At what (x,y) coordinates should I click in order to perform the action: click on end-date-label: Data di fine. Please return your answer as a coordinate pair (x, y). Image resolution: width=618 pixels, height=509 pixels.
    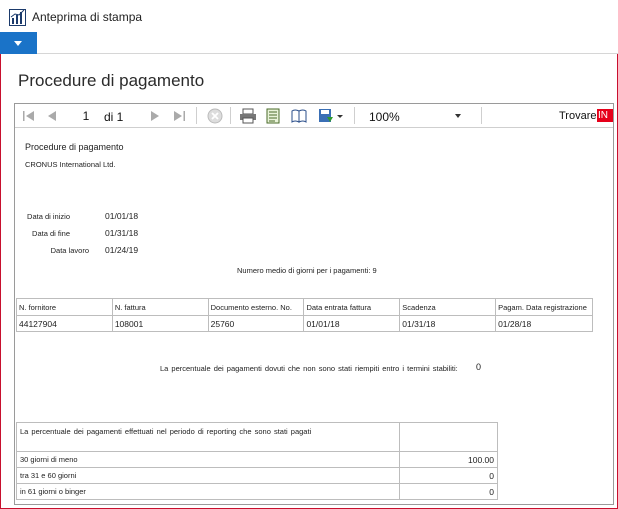
    Looking at the image, I should click on (51, 233).